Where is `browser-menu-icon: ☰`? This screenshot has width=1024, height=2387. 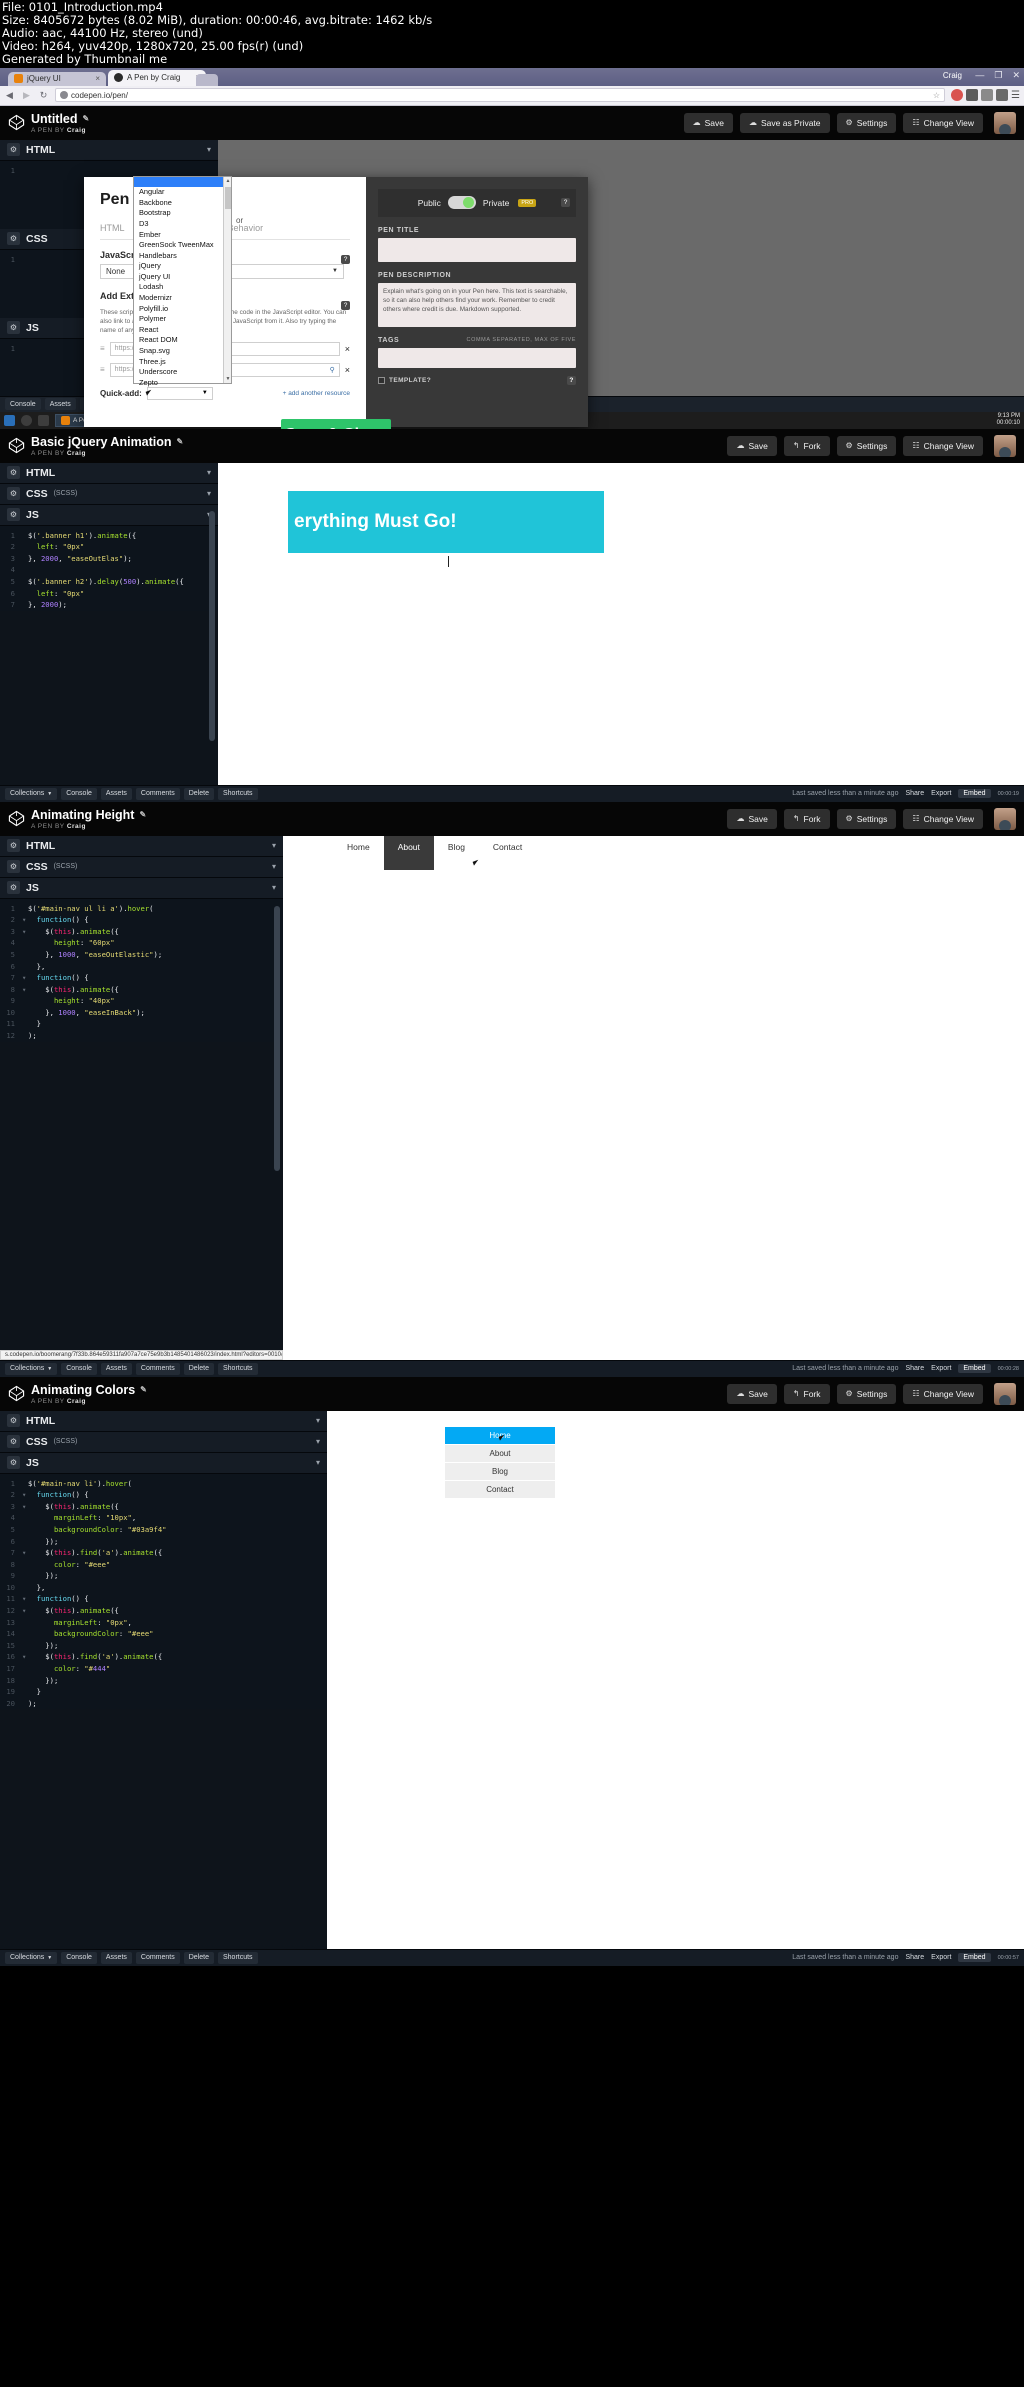 browser-menu-icon: ☰ is located at coordinates (1015, 95).